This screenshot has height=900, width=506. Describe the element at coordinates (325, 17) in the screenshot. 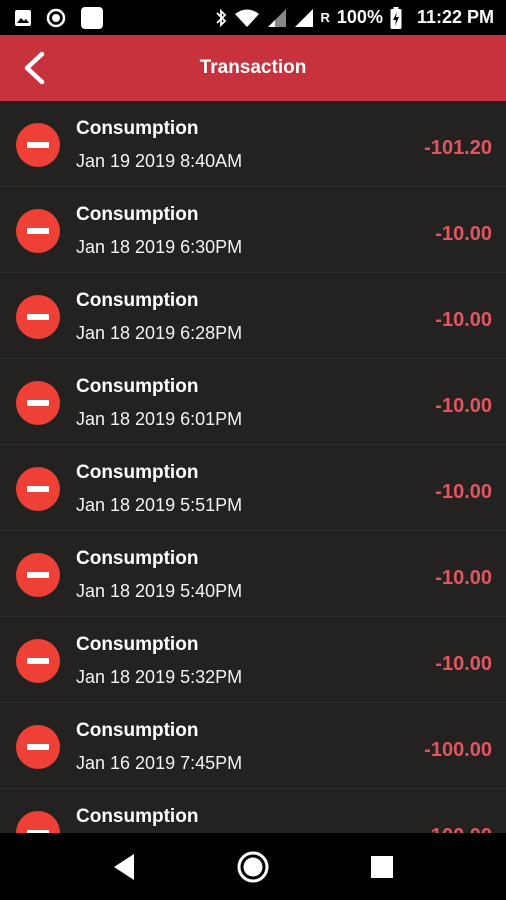

I see `carrier-badge: R` at that location.